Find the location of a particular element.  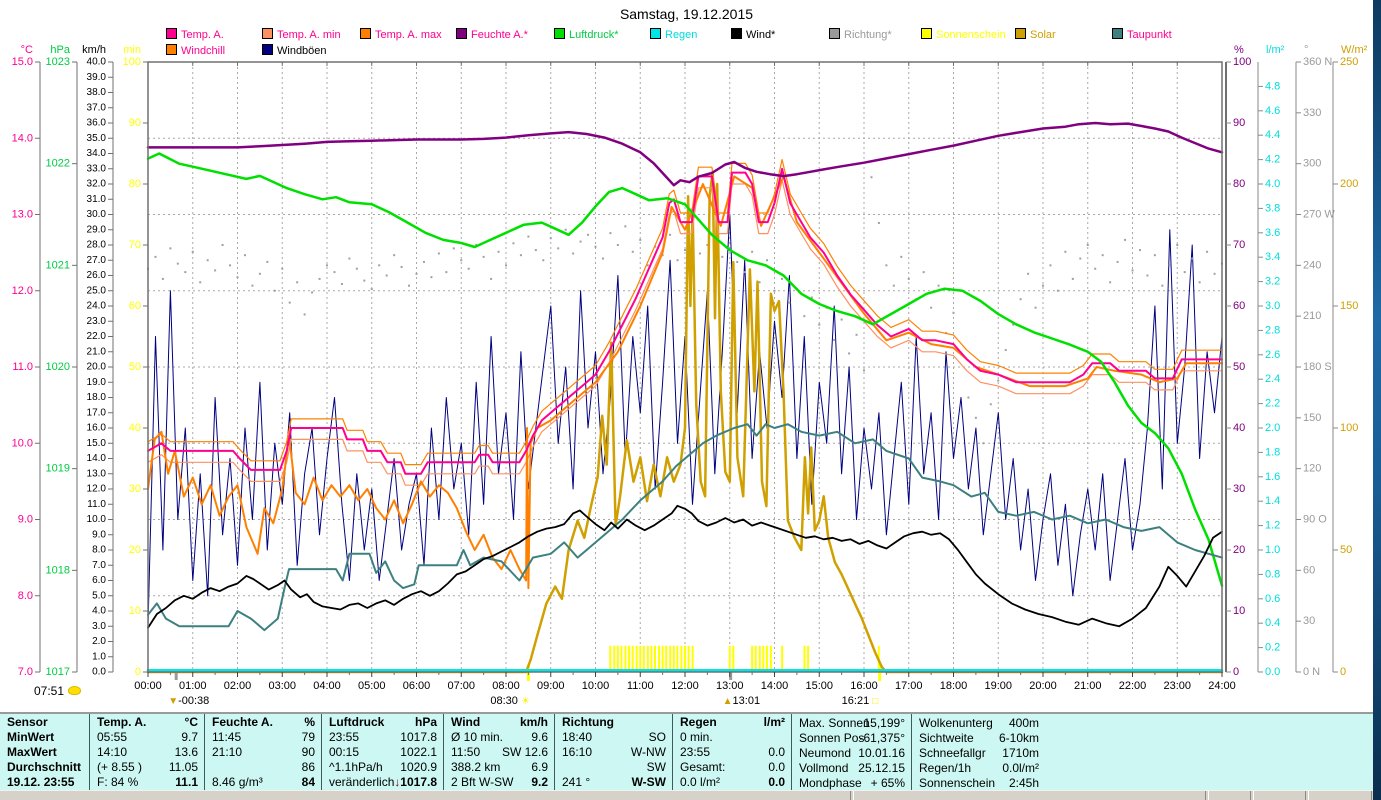

axis-tick-label: 90 is located at coordinates (135, 123).